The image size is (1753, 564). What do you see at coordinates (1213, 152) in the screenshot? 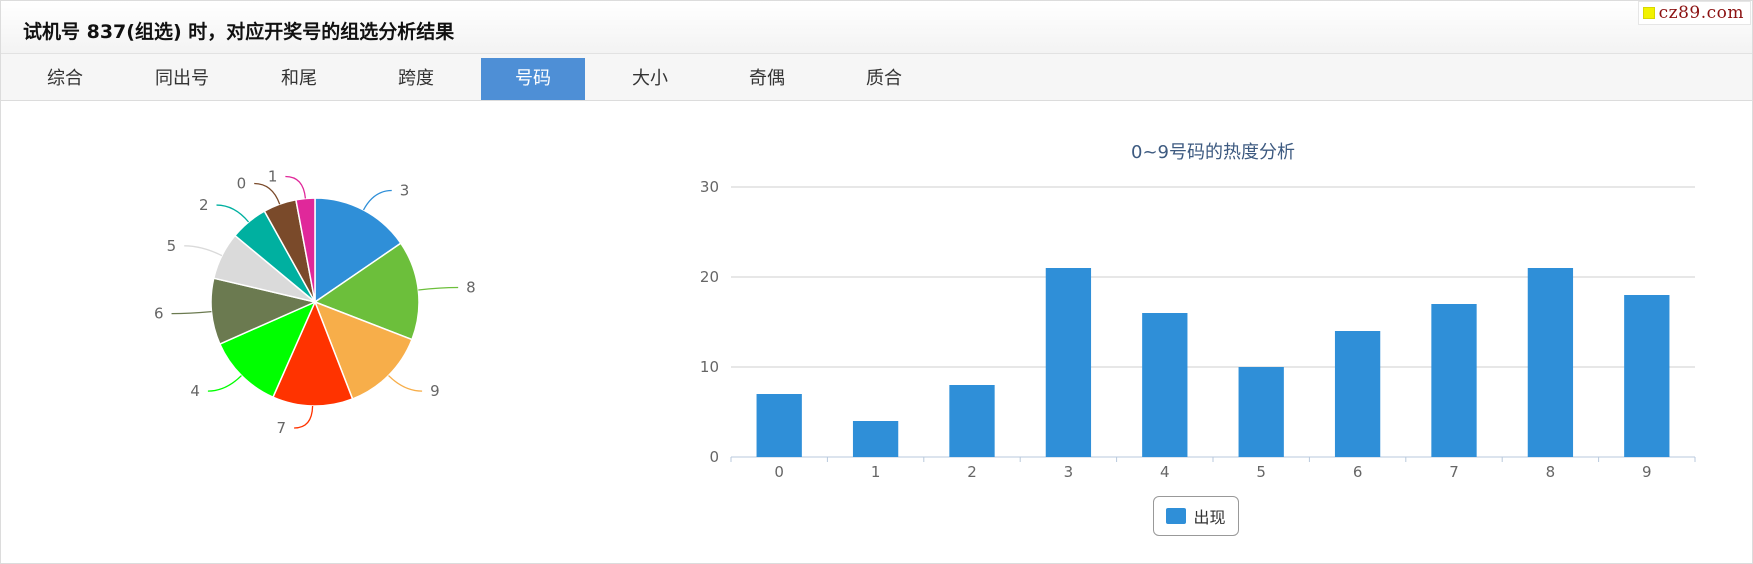
I see `bar-chart-title: 0~9号码的热度分析` at bounding box center [1213, 152].